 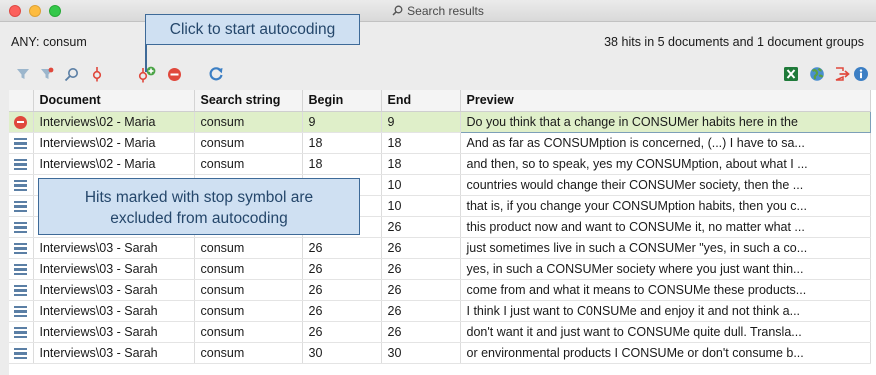 What do you see at coordinates (146, 58) in the screenshot?
I see `callout-connector-line` at bounding box center [146, 58].